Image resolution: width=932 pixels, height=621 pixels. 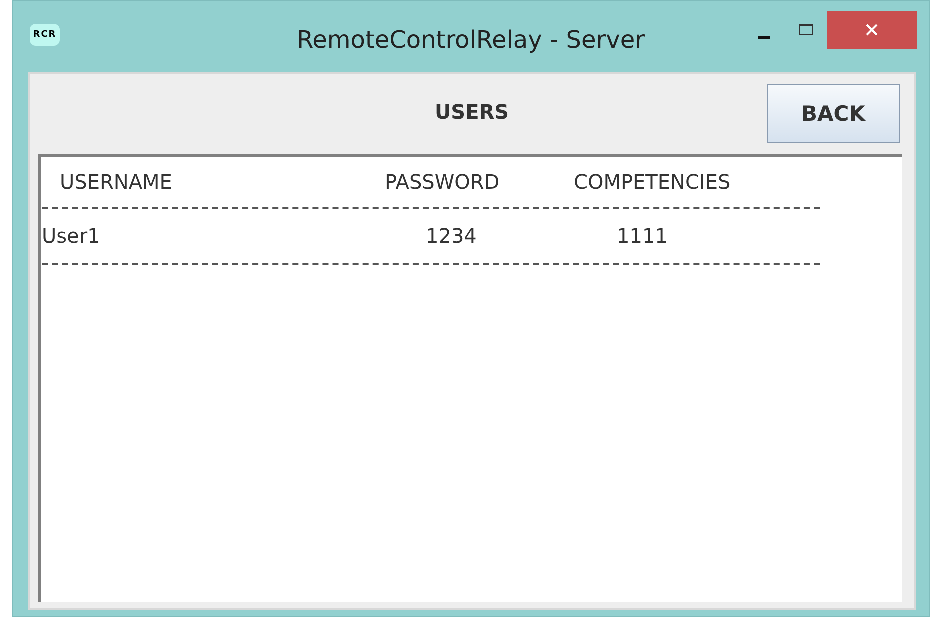 I want to click on app-icon: RCR, so click(x=45, y=35).